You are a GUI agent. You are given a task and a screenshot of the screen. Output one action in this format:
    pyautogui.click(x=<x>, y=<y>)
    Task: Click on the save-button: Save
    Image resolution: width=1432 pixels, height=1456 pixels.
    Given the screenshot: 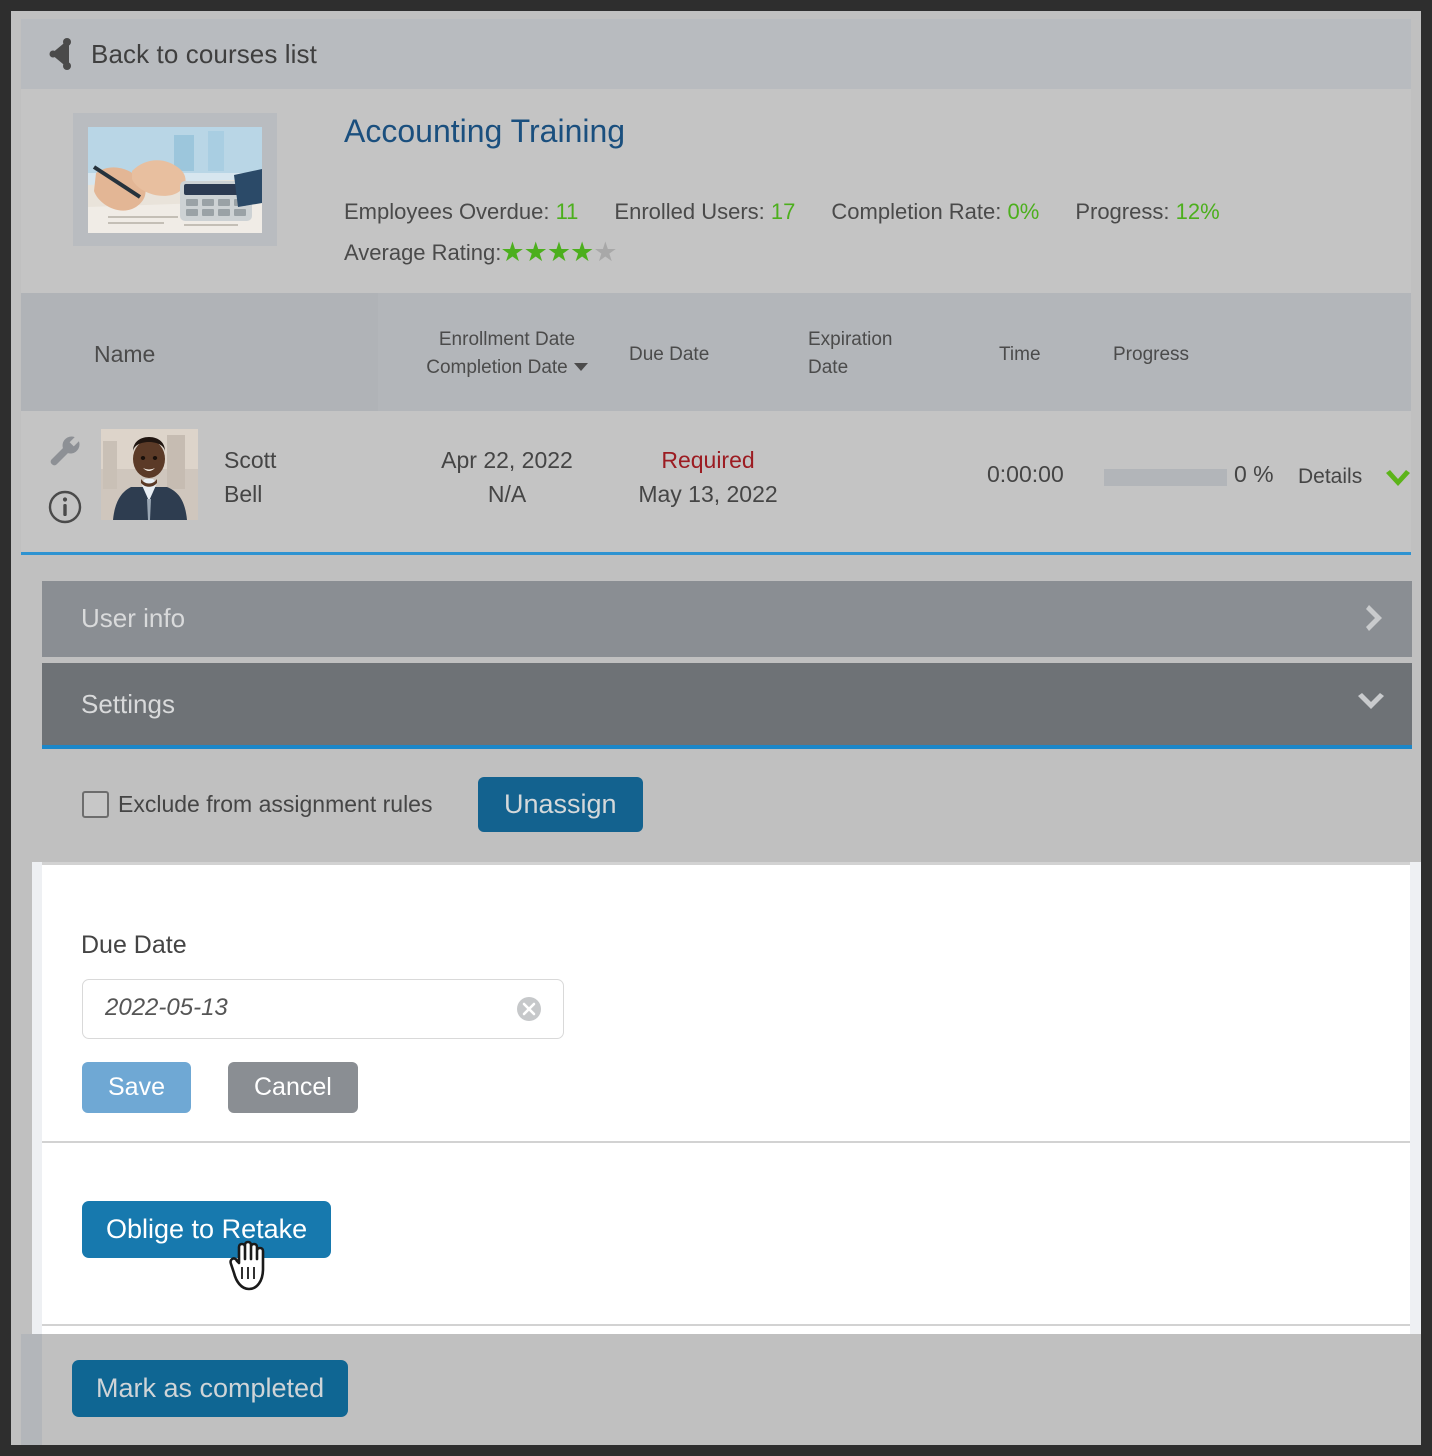 What is the action you would take?
    pyautogui.click(x=136, y=1087)
    